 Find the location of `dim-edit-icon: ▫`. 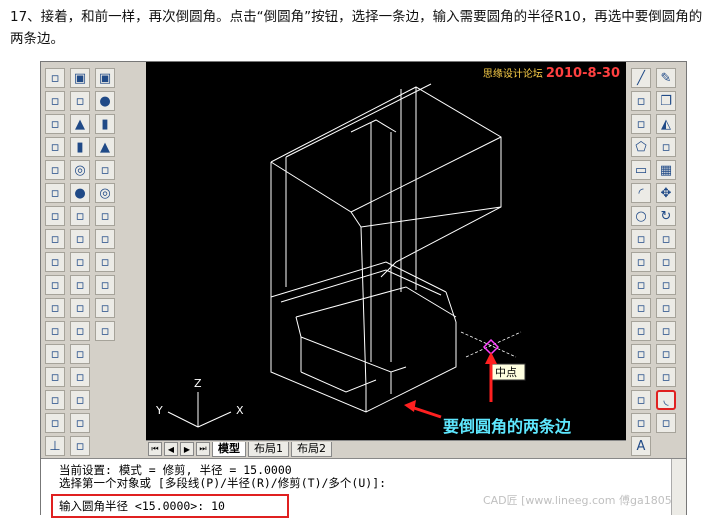

dim-edit-icon: ▫ is located at coordinates (55, 354).